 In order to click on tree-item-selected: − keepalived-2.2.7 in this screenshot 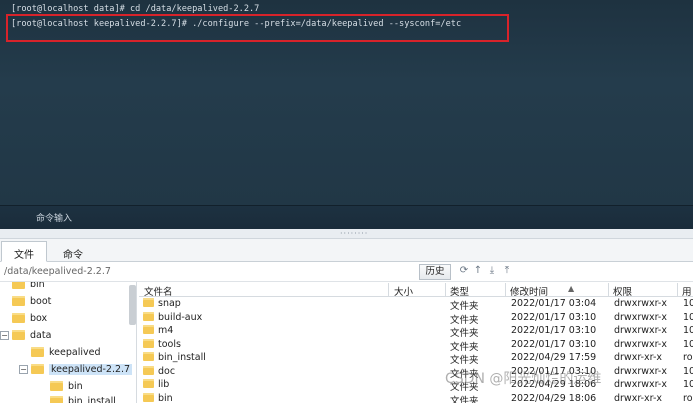, I will do `click(76, 372)`.